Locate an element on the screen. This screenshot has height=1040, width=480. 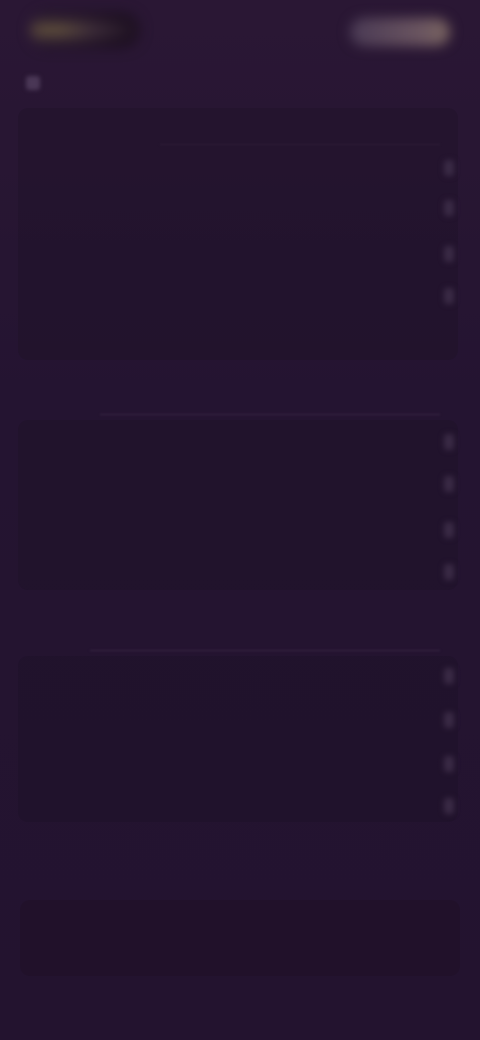
bottom-center-button is located at coordinates (240, 937).